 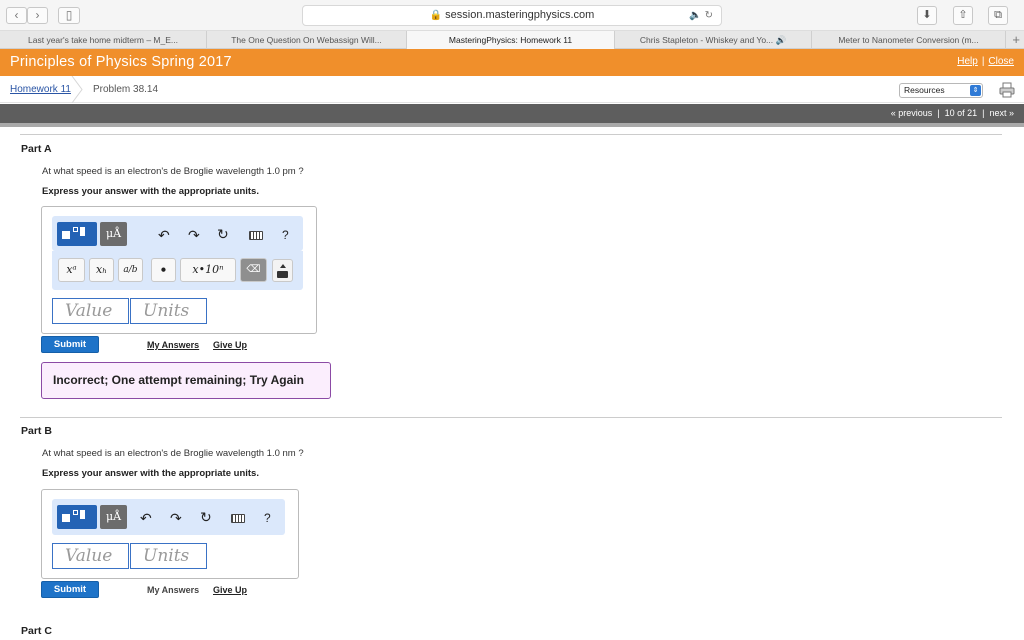 What do you see at coordinates (71, 270) in the screenshot?
I see `superscript-button: xᵃ` at bounding box center [71, 270].